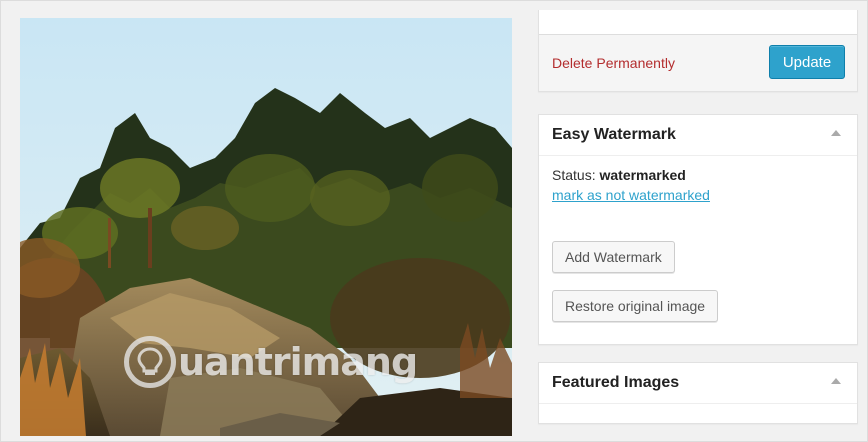 This screenshot has width=868, height=442. What do you see at coordinates (613, 63) in the screenshot?
I see `delete-permanently-link: Delete Permanently` at bounding box center [613, 63].